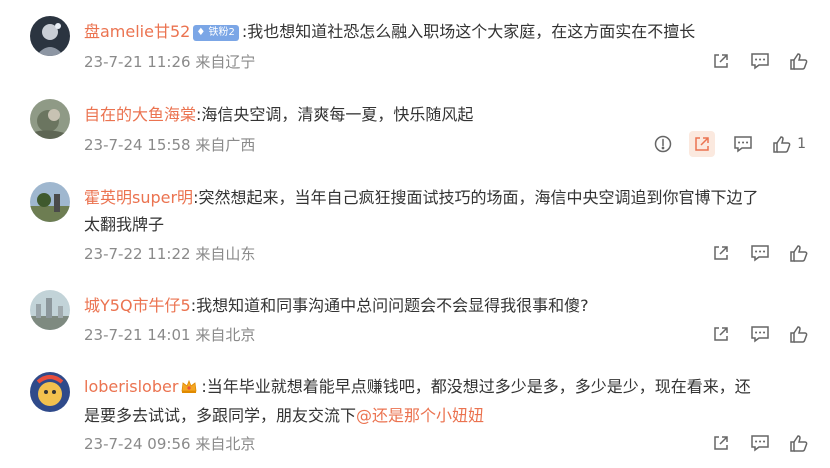 The image size is (830, 468). I want to click on comment-date: 23-7-21 14:01, so click(137, 335).